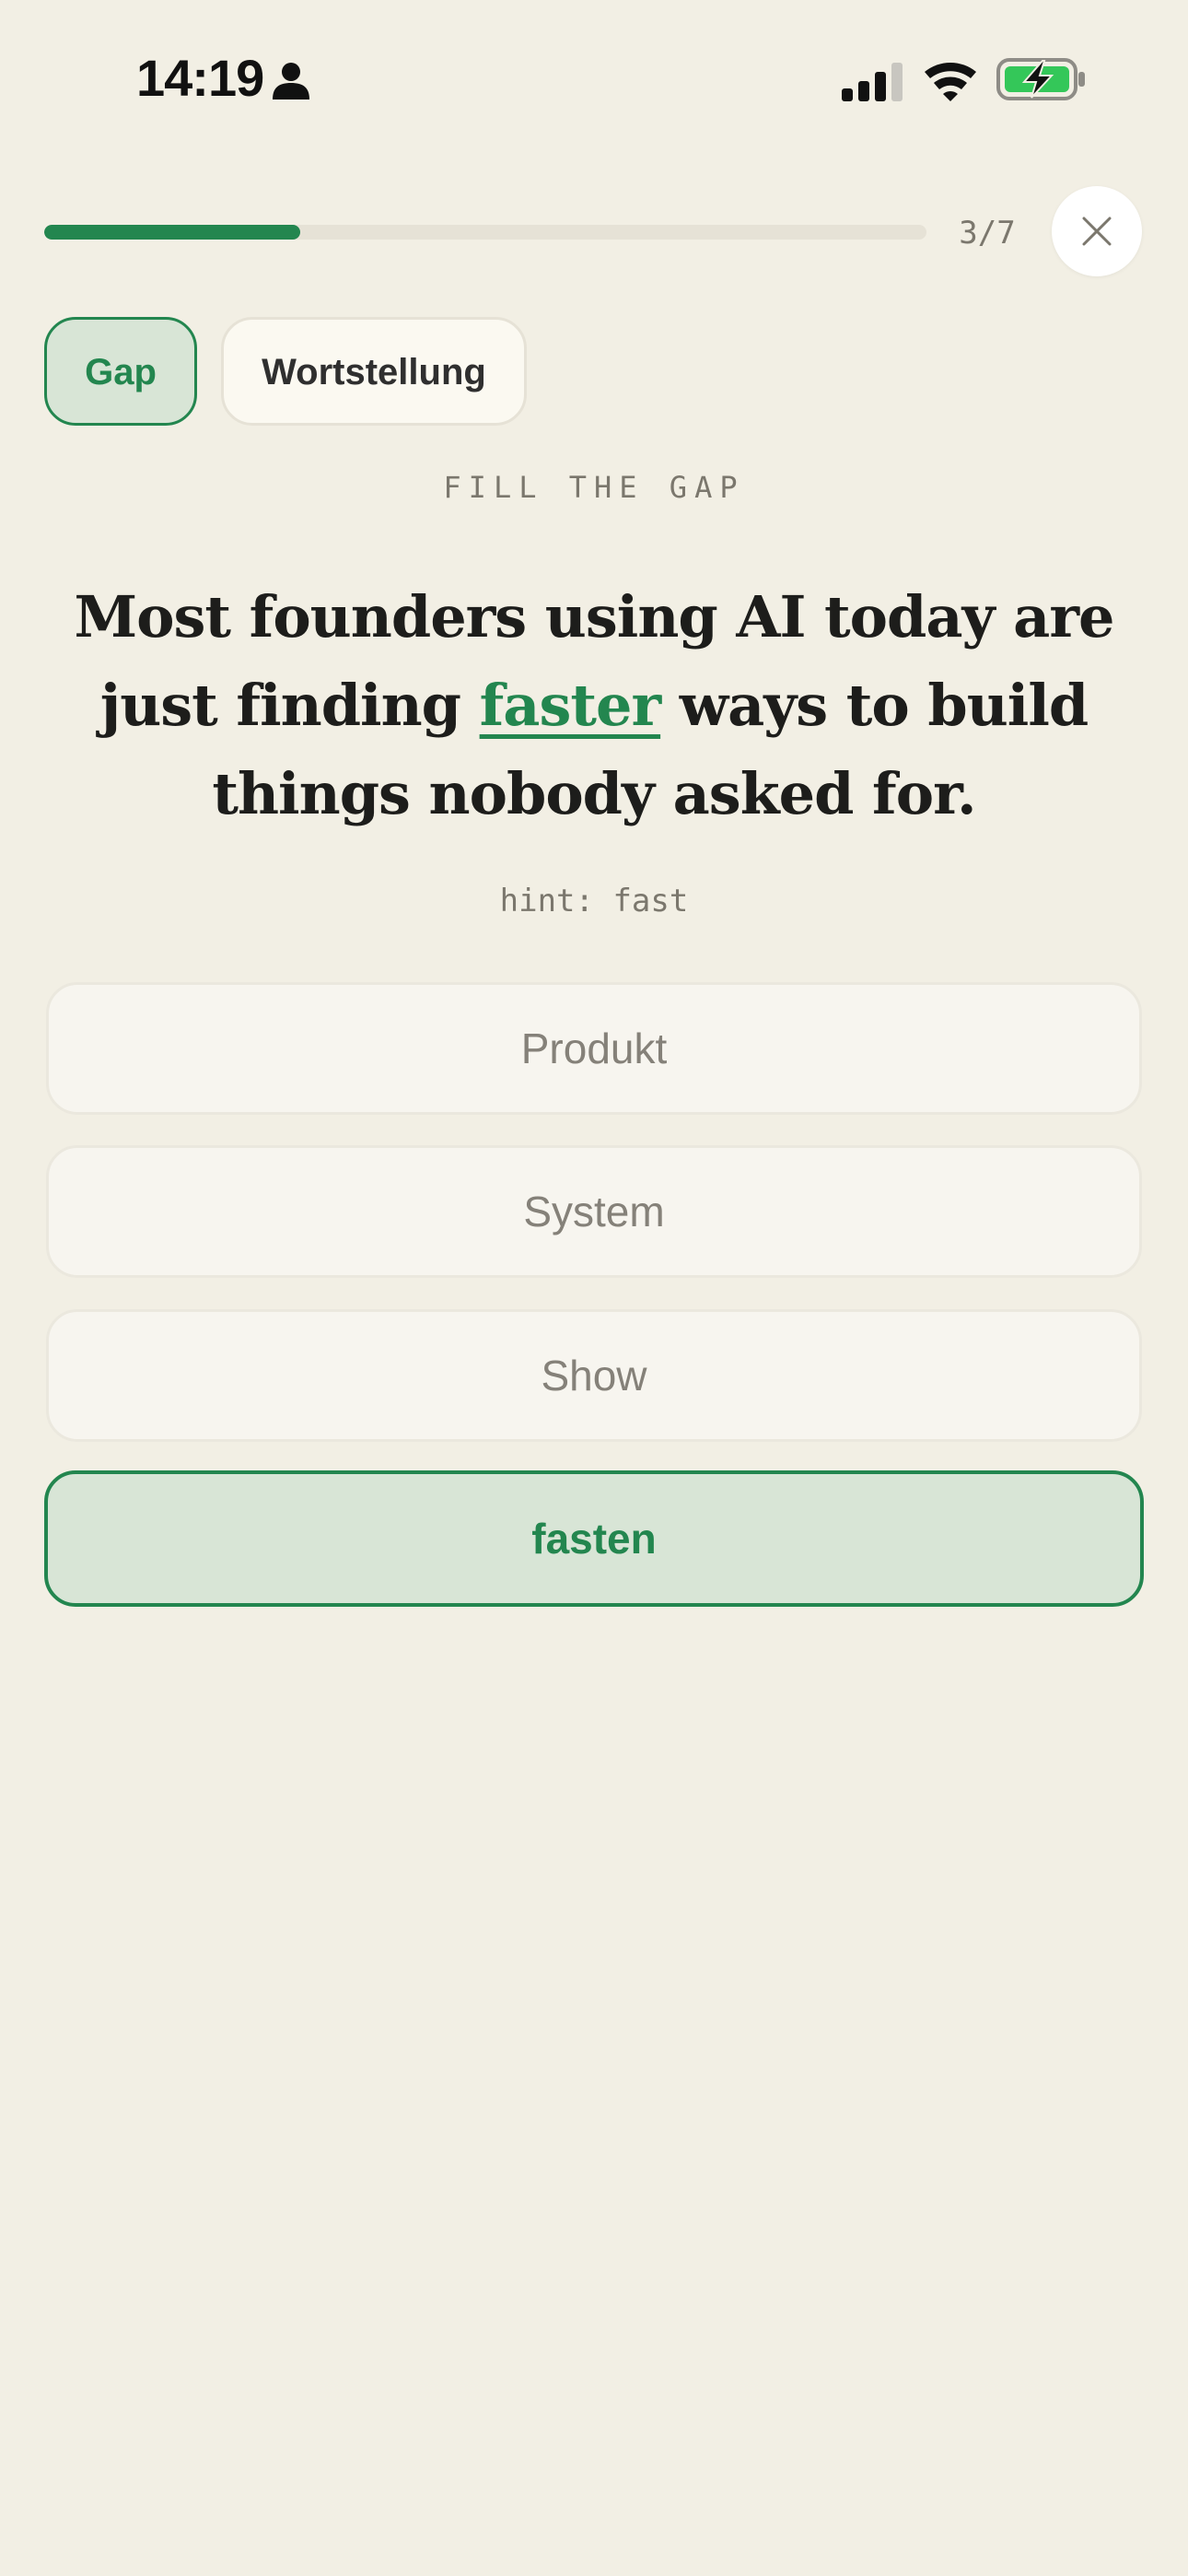 The width and height of the screenshot is (1188, 2576). I want to click on exercise-instruction: FILL THE GAP, so click(594, 487).